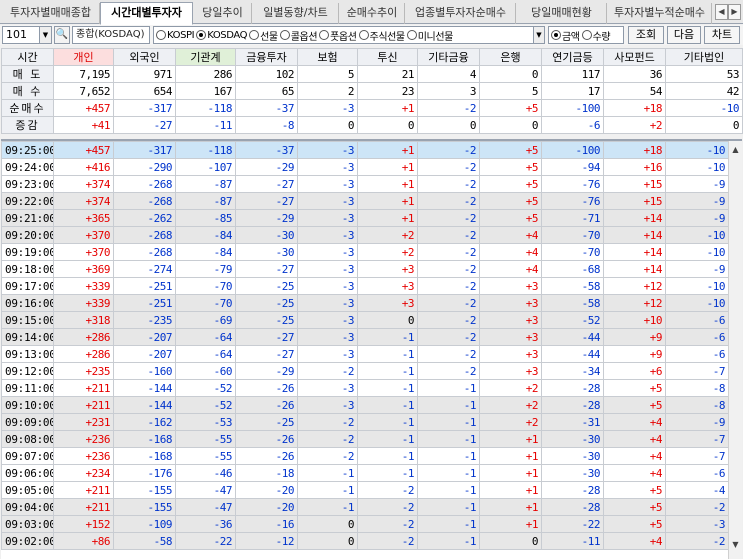 The image size is (743, 559). Describe the element at coordinates (144, 91) in the screenshot. I see `summary-cell: 654` at that location.